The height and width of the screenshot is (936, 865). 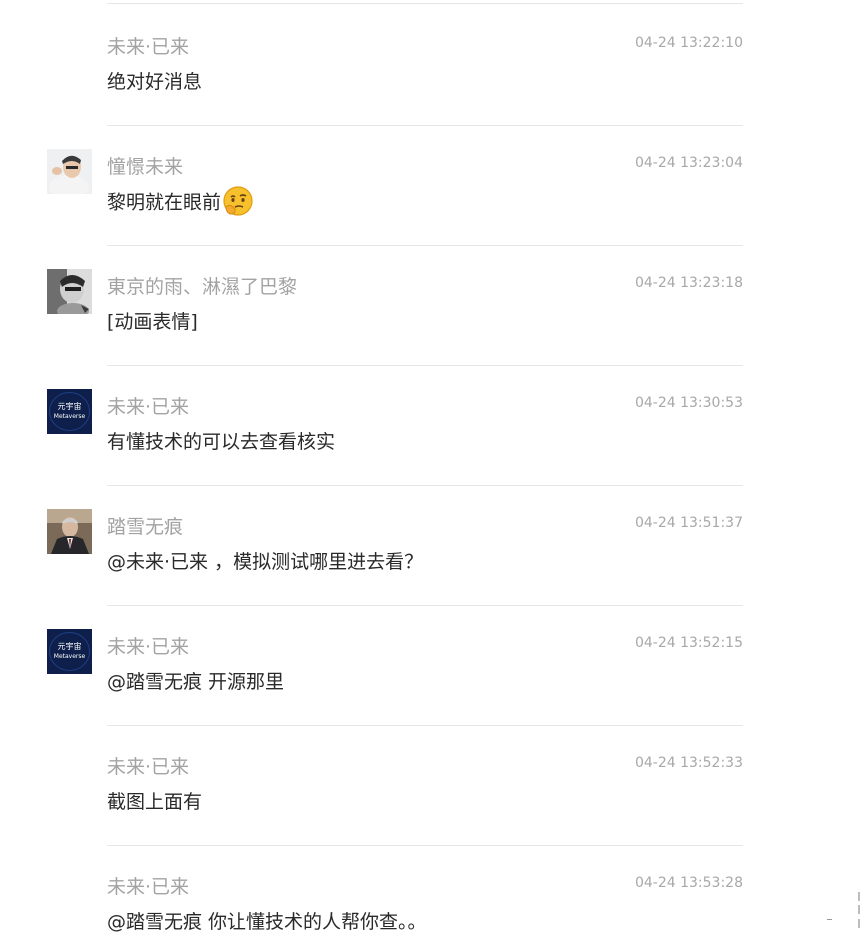 What do you see at coordinates (432, 545) in the screenshot?
I see `comment-item: 踏雪无痕 04-24 13:51:37 @未来·已来 ，模拟测试哪里进去看？` at bounding box center [432, 545].